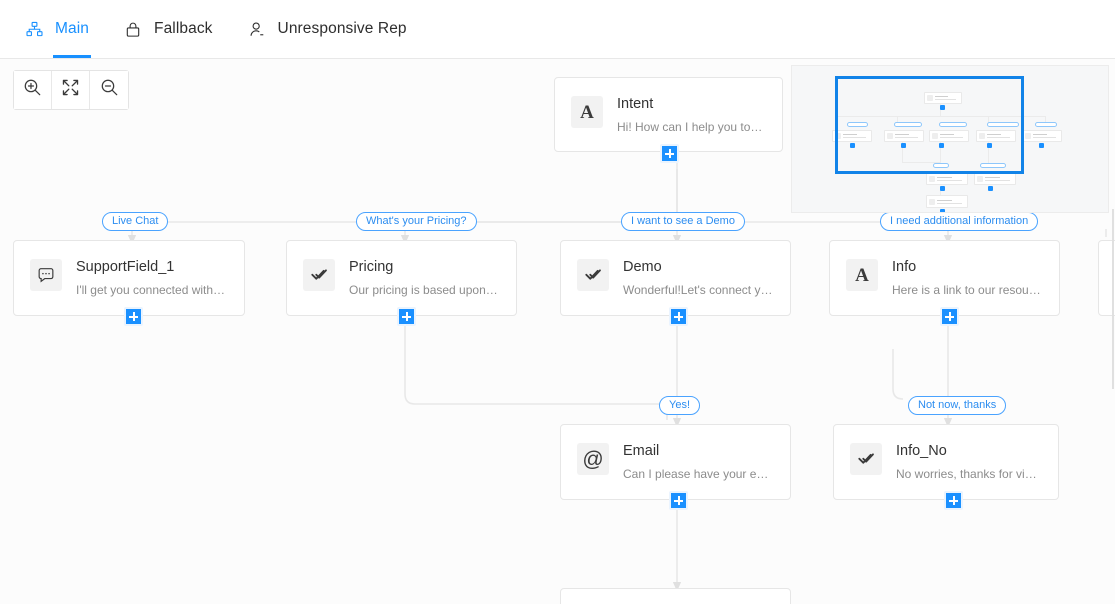  What do you see at coordinates (669, 153) in the screenshot?
I see `add-node-button-intent` at bounding box center [669, 153].